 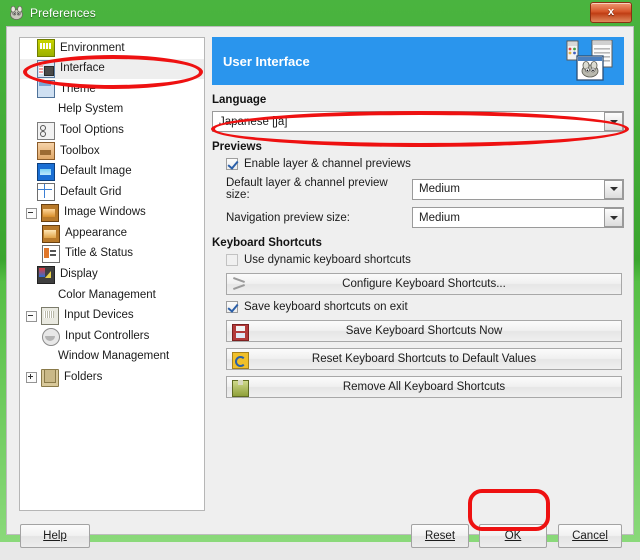 What do you see at coordinates (425, 164) in the screenshot?
I see `enable-previews-checkbox-row: Enable layer & channel previews` at bounding box center [425, 164].